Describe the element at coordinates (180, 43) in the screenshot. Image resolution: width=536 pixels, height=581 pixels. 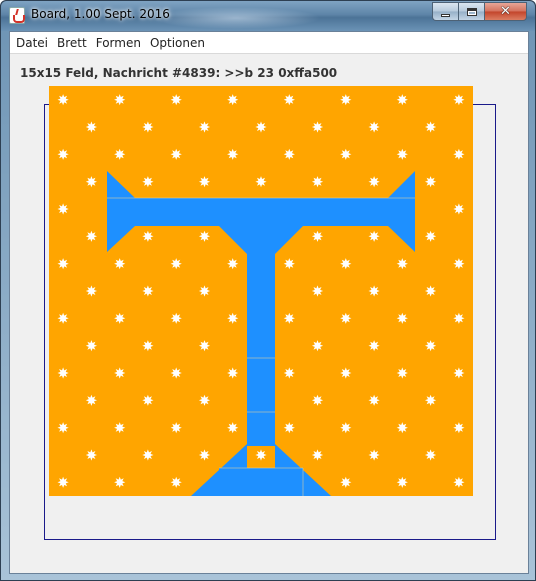
I see `menu-optionen: Optionen` at that location.